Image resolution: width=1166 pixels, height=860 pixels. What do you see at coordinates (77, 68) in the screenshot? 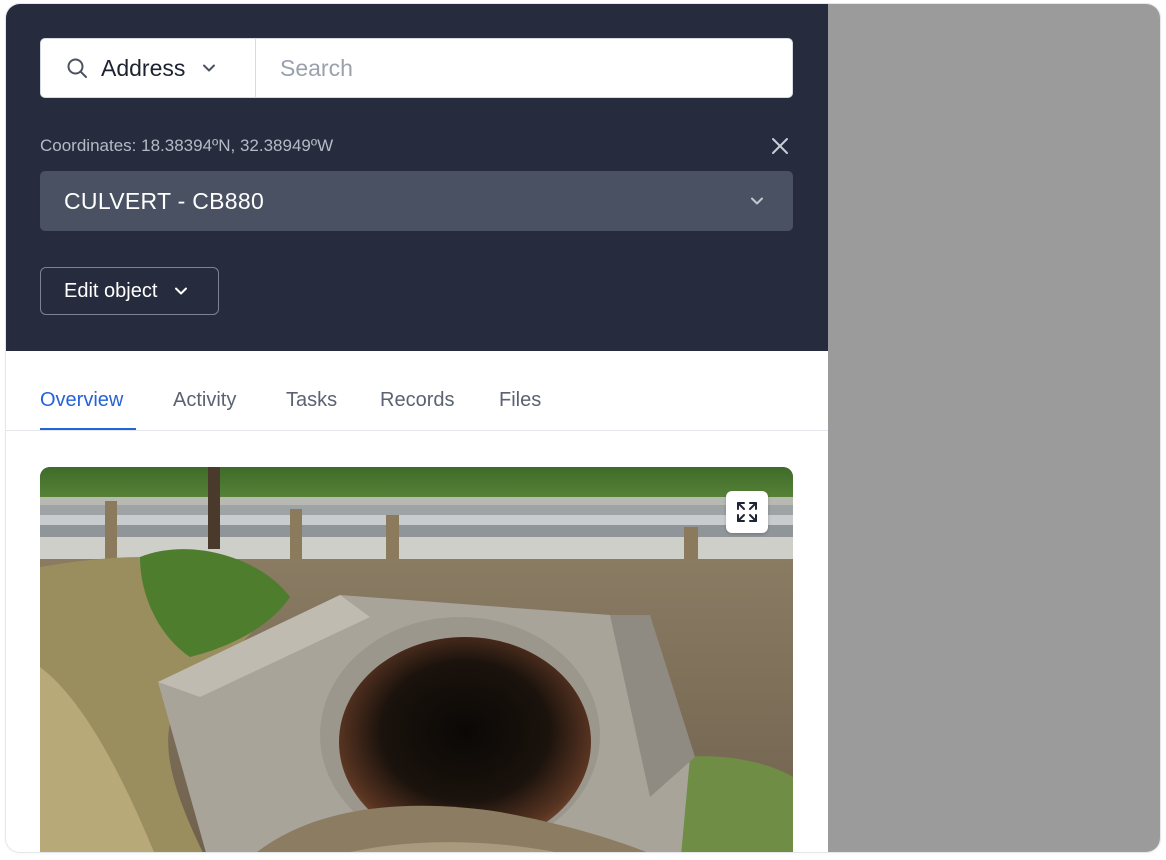
I see `search-icon` at bounding box center [77, 68].